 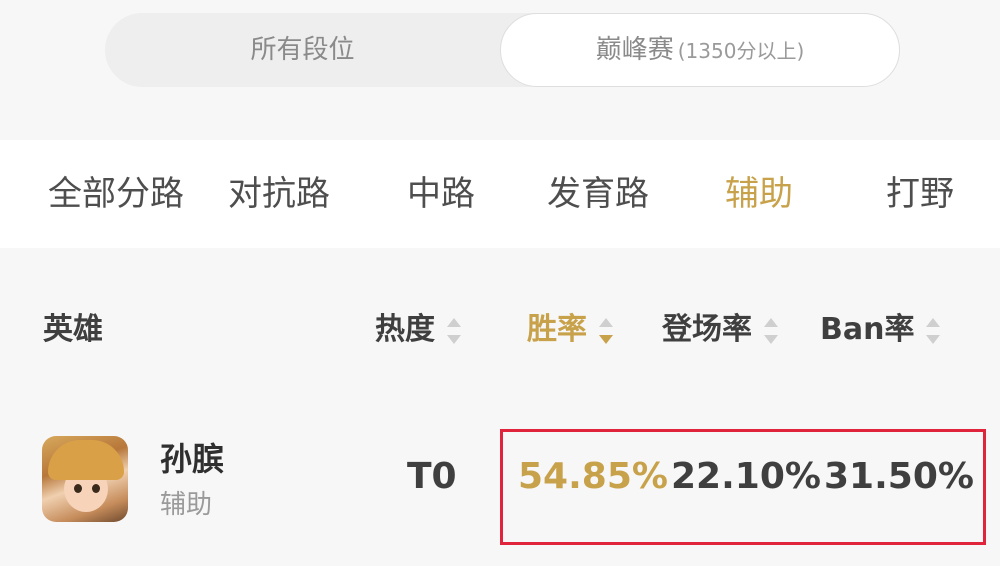 What do you see at coordinates (432, 476) in the screenshot?
I see `hero-tier: T0` at bounding box center [432, 476].